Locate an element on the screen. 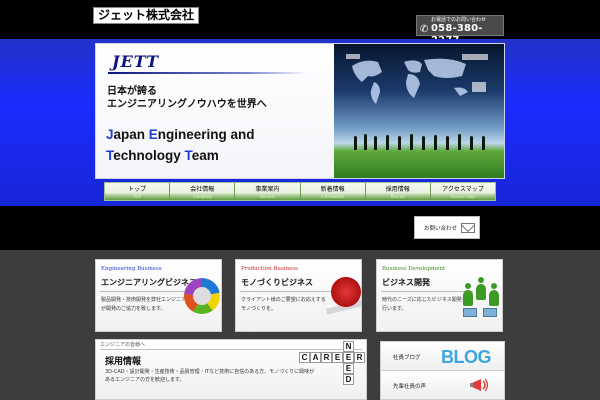 This screenshot has height=400, width=600. blog-label: 社員ブログ is located at coordinates (407, 358).